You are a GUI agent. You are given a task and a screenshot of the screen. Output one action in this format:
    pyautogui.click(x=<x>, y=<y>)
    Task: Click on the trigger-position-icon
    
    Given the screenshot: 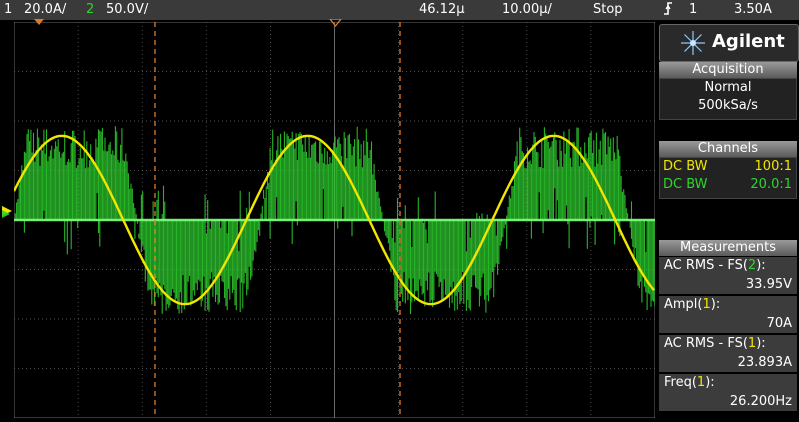 What is the action you would take?
    pyautogui.click(x=39, y=22)
    